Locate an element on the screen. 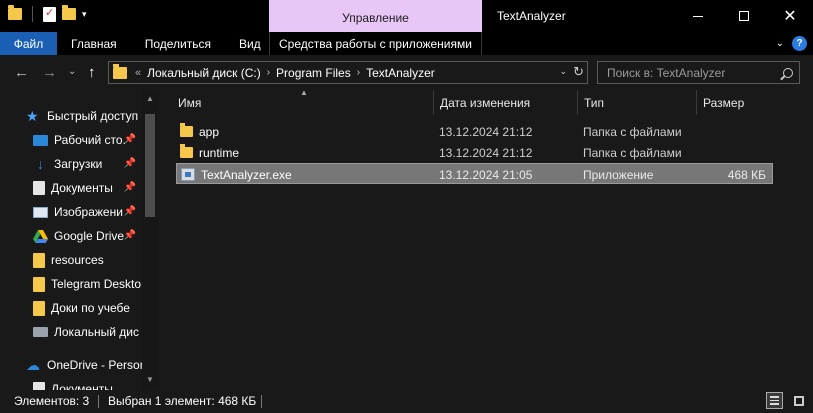 This screenshot has height=413, width=813. scroll-down-icon: ▼ is located at coordinates (150, 379).